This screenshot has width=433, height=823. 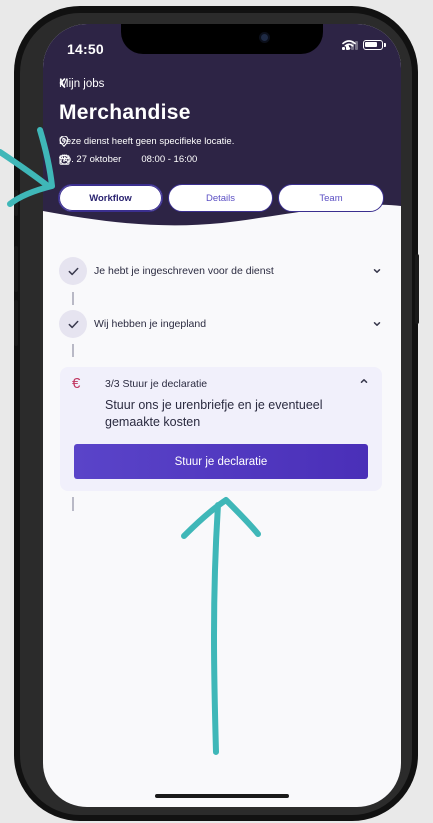 I want to click on status-icons, so click(x=363, y=45).